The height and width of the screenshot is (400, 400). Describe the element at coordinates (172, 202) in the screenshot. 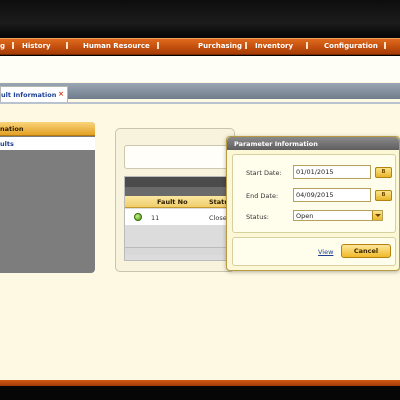

I see `column-header-fault-no: Fault No` at that location.